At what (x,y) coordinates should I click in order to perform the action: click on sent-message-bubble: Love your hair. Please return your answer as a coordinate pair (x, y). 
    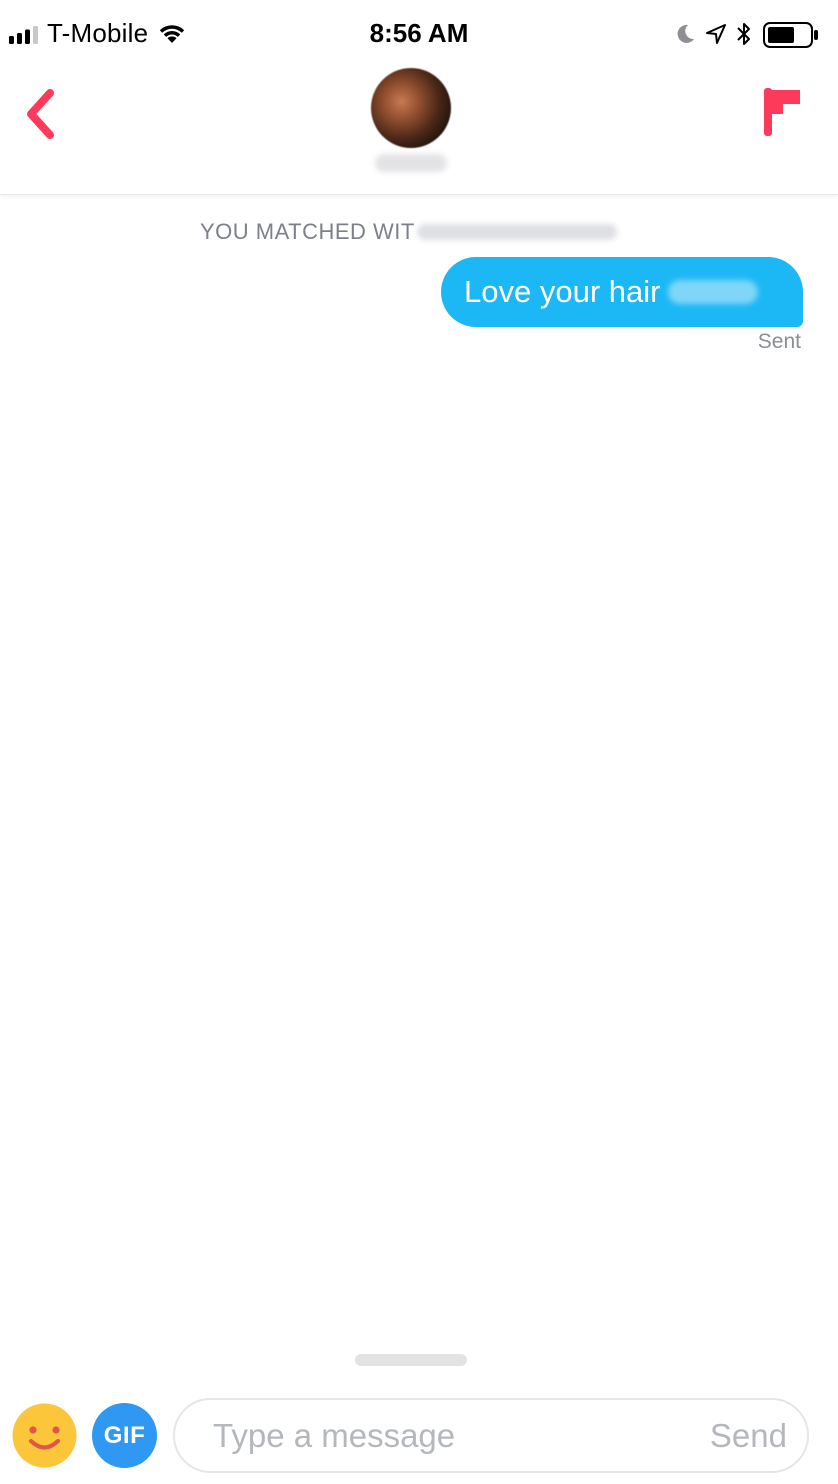
    Looking at the image, I should click on (622, 292).